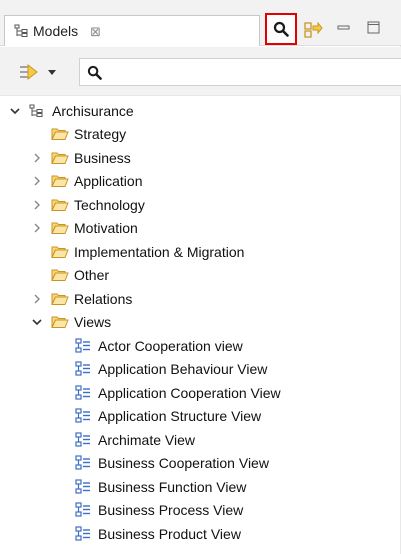 The height and width of the screenshot is (554, 401). Describe the element at coordinates (102, 157) in the screenshot. I see `tree-item-label: Business` at that location.